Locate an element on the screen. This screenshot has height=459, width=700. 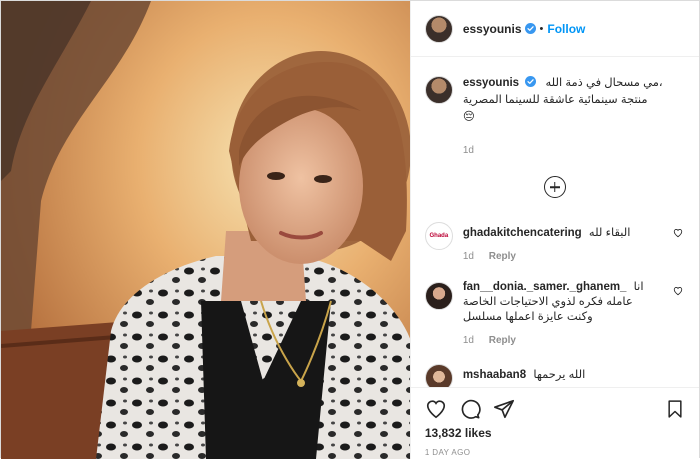
likes-count: 13,832 likes is located at coordinates (555, 433).